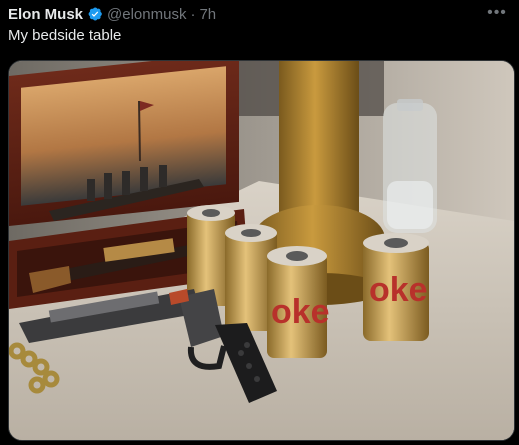 This screenshot has width=519, height=445. What do you see at coordinates (45, 14) in the screenshot?
I see `author-name: Elon Musk` at bounding box center [45, 14].